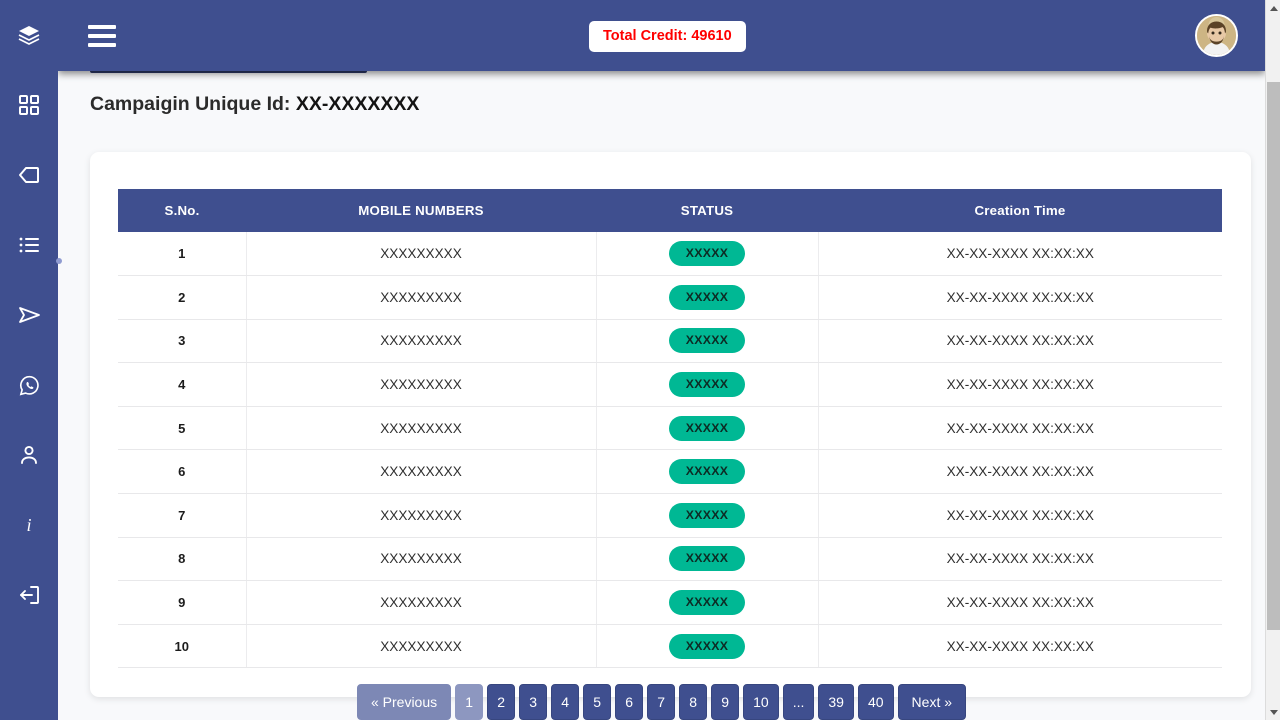  I want to click on chevron-down-icon, so click(1273, 712).